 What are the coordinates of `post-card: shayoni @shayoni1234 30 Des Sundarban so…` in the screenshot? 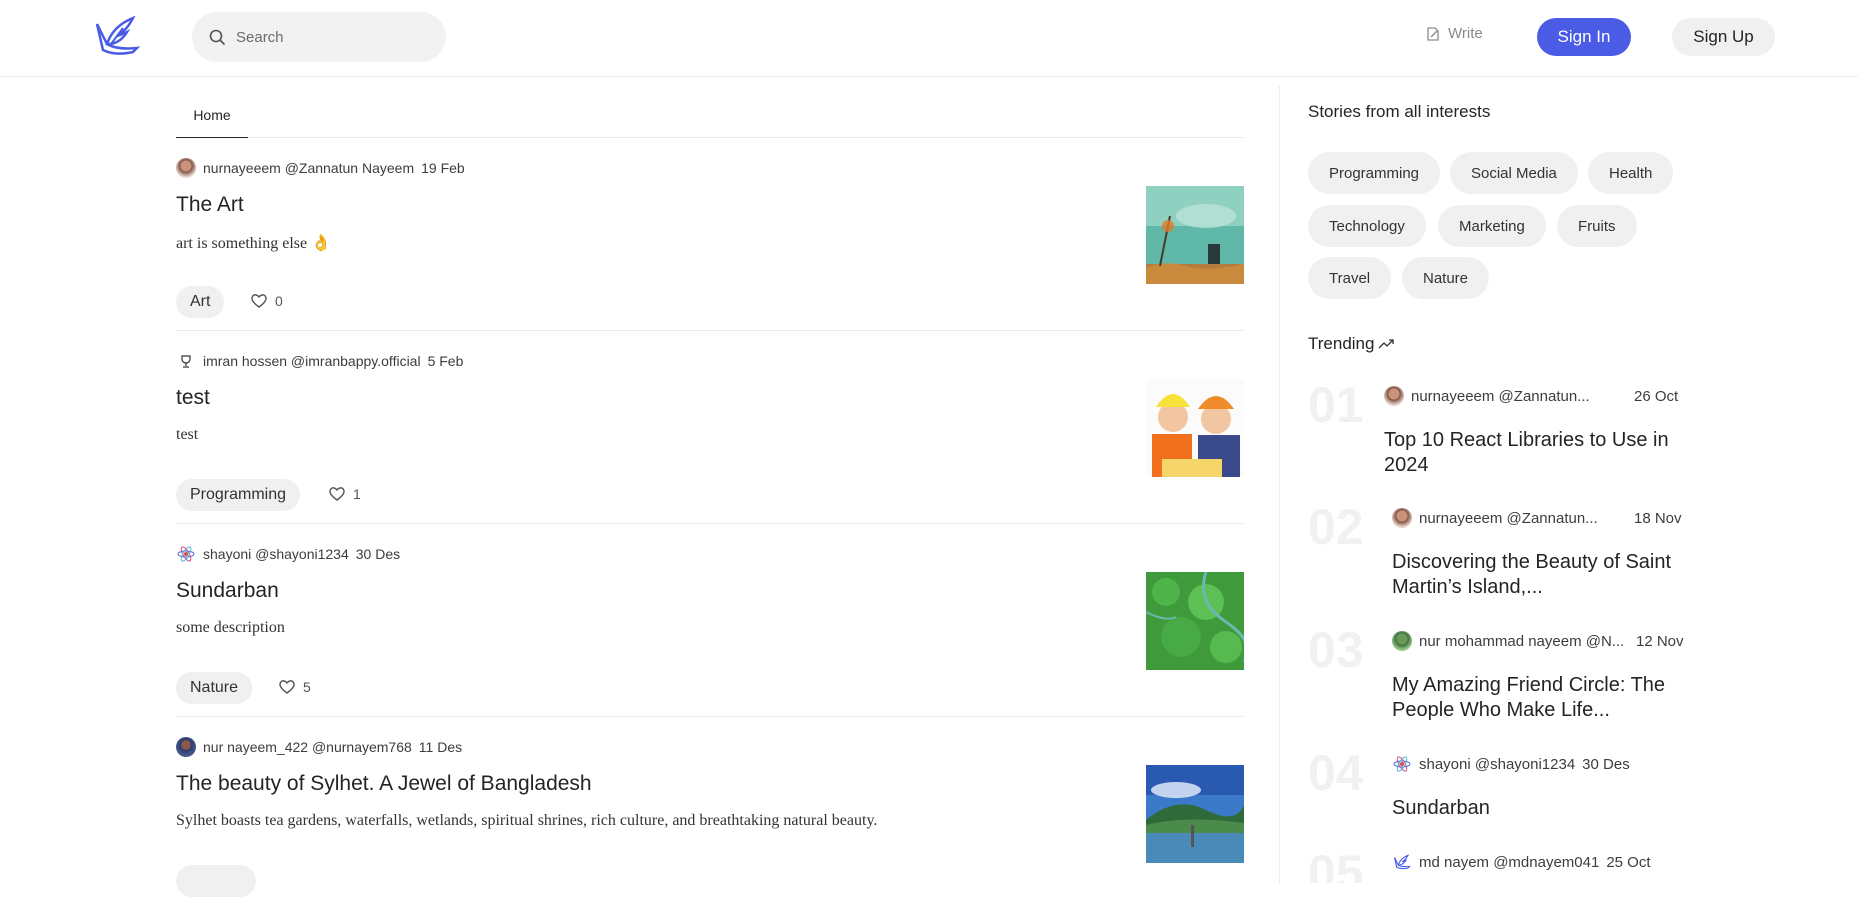 It's located at (710, 620).